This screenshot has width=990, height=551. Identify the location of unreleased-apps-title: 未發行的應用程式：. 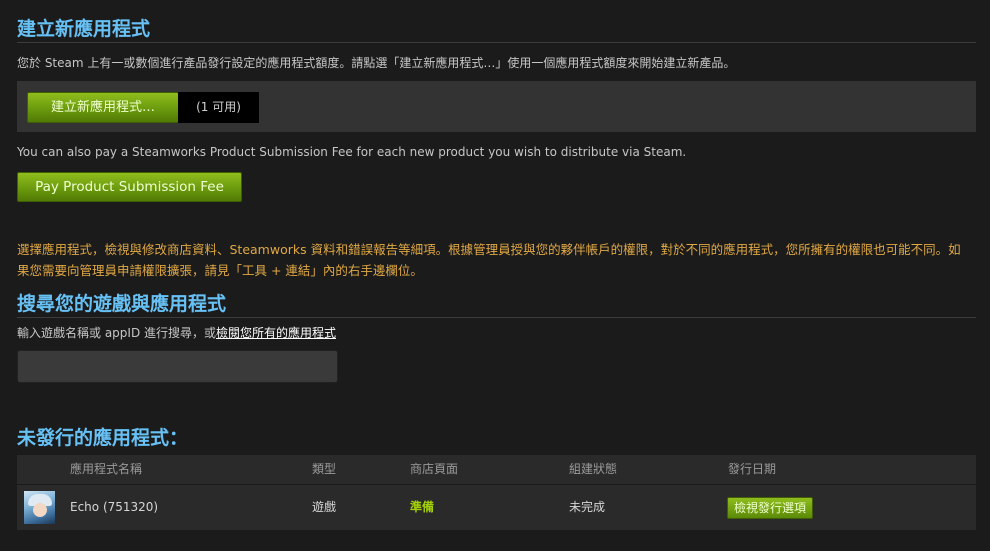
(103, 438).